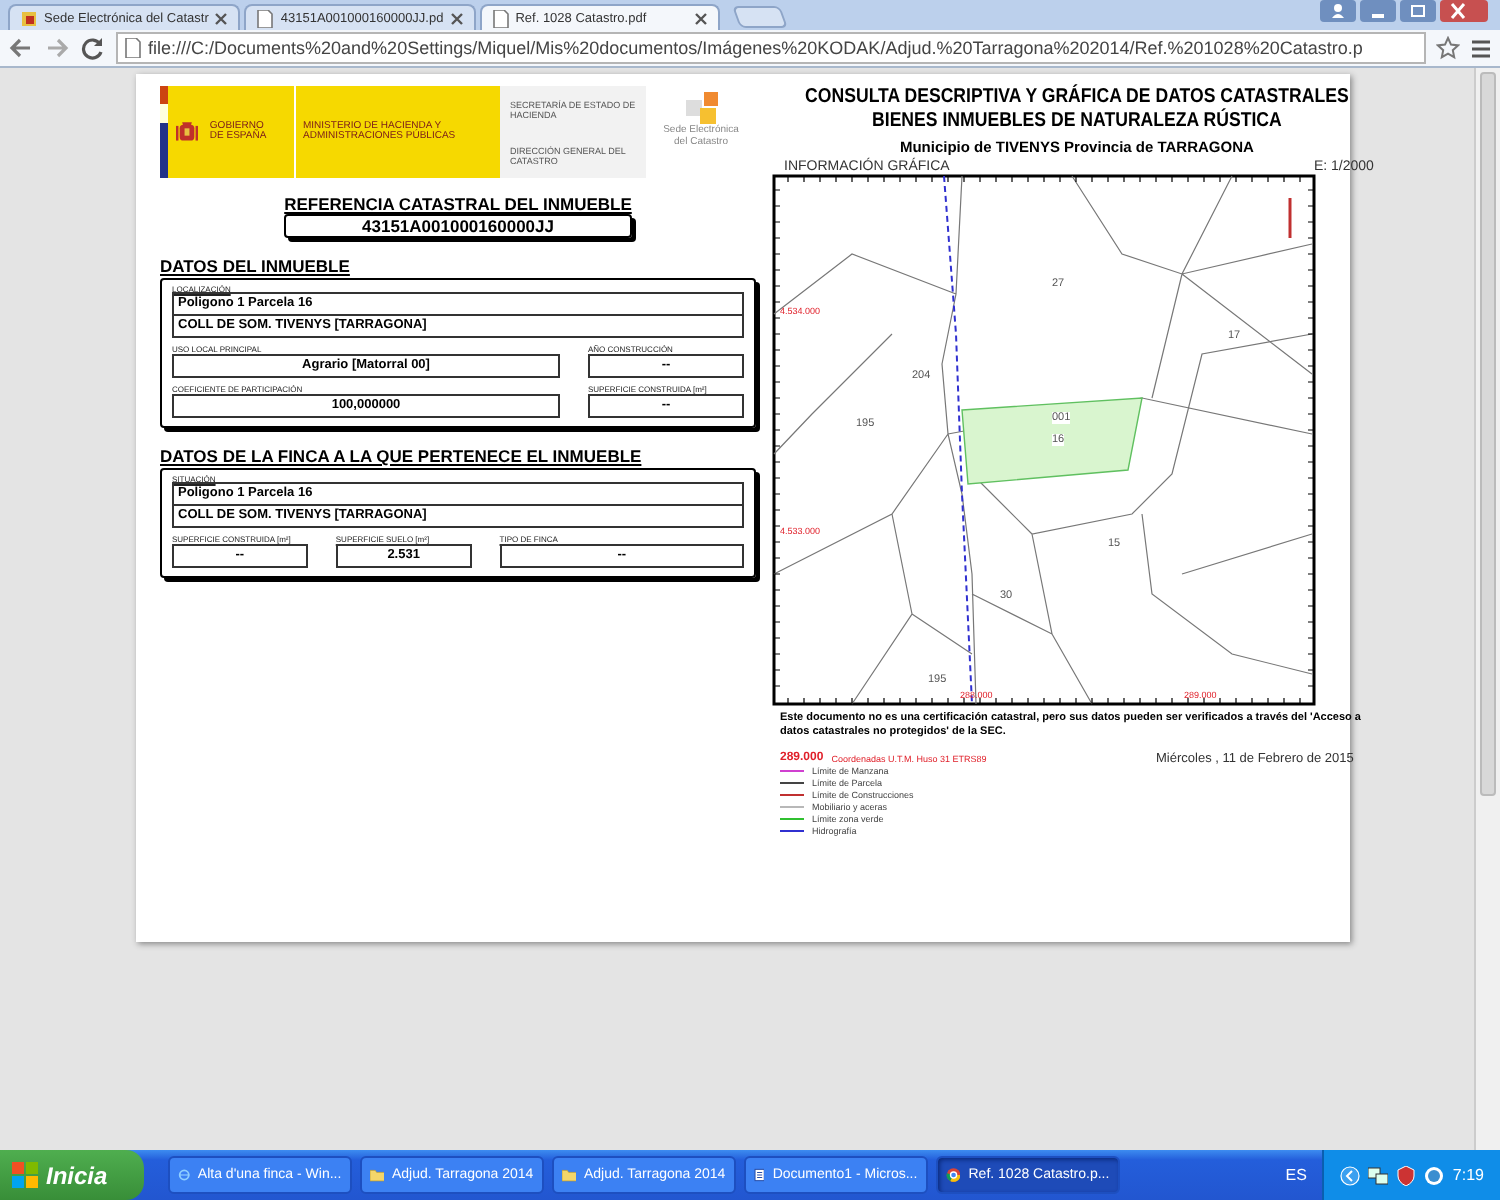 The height and width of the screenshot is (1200, 1500). Describe the element at coordinates (1406, 1175) in the screenshot. I see `shield-icon` at that location.